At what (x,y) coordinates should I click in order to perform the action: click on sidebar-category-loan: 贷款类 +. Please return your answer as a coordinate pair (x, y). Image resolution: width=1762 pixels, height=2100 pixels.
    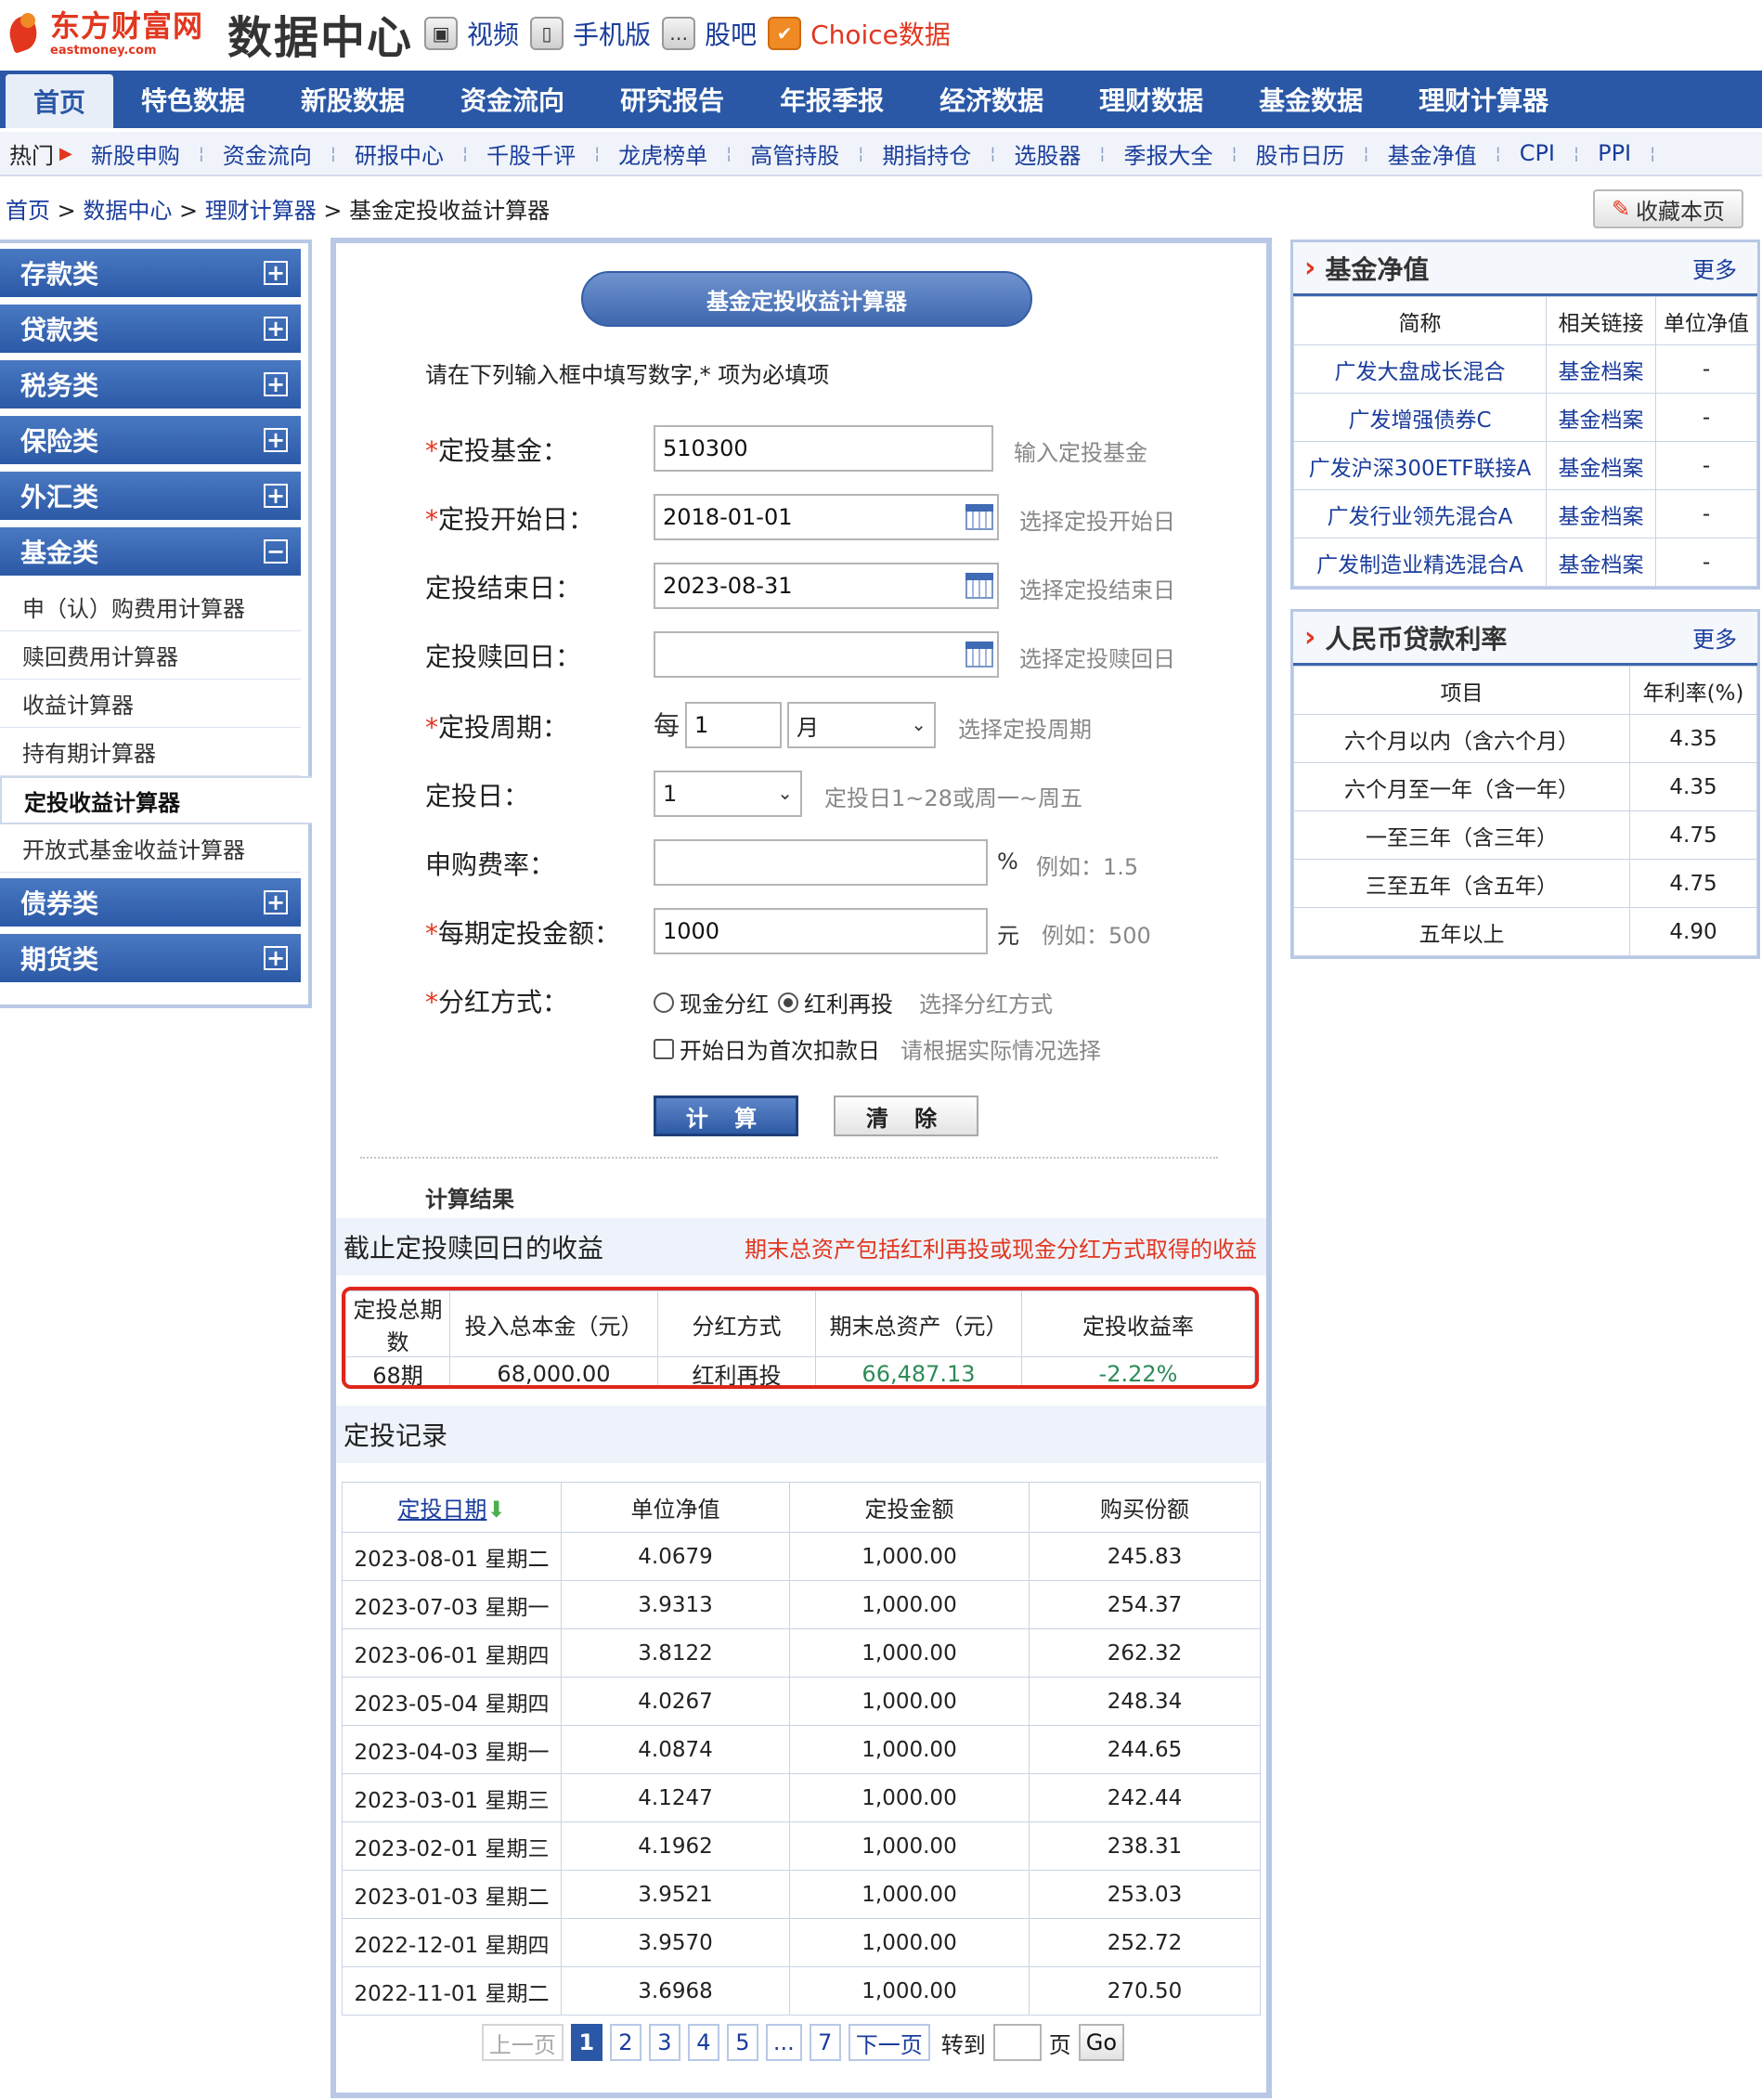
    Looking at the image, I should click on (151, 329).